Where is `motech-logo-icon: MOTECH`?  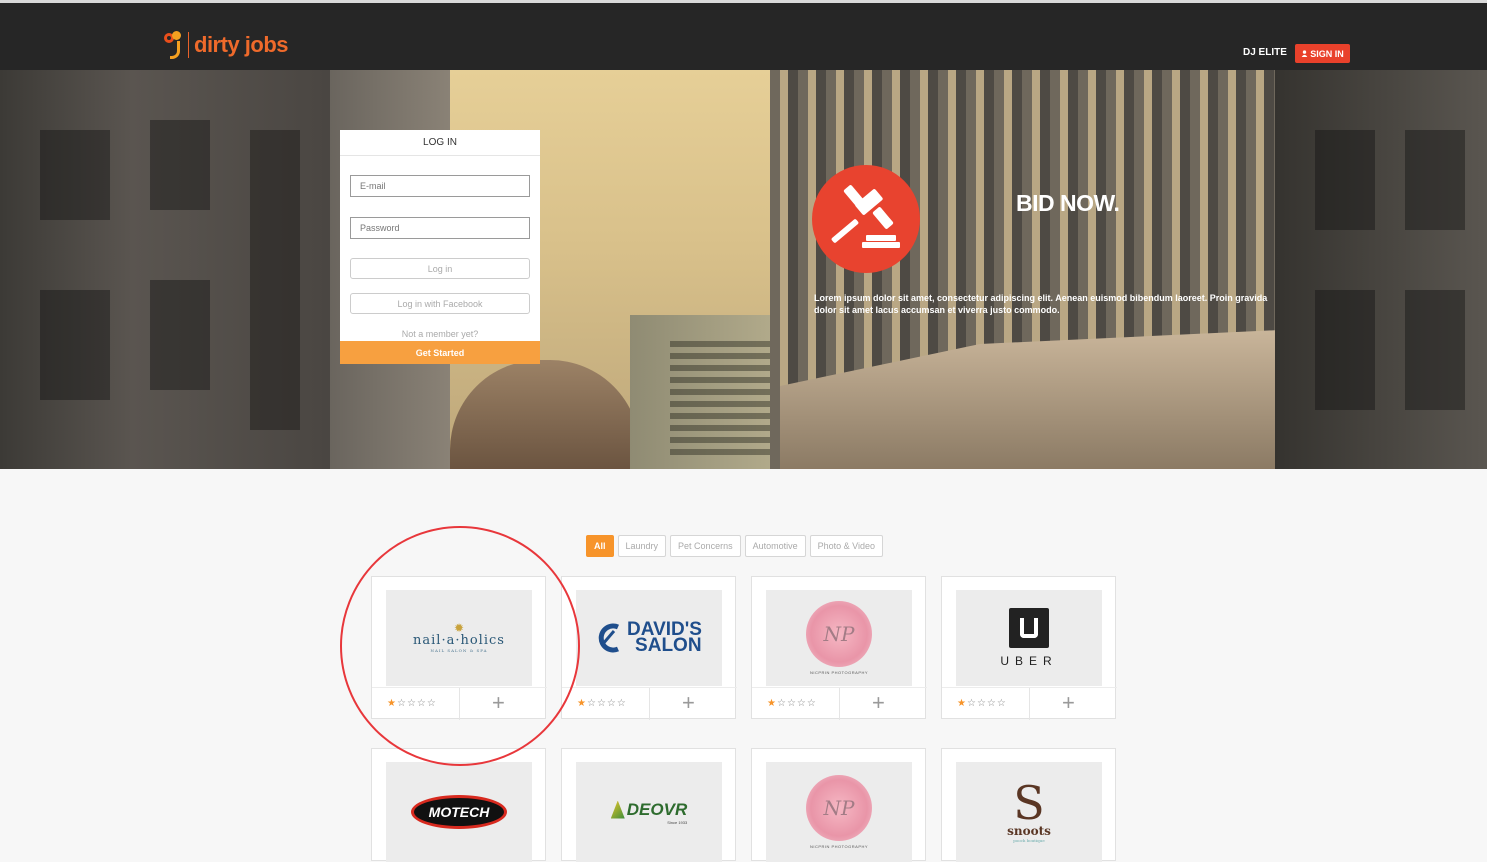 motech-logo-icon: MOTECH is located at coordinates (459, 812).